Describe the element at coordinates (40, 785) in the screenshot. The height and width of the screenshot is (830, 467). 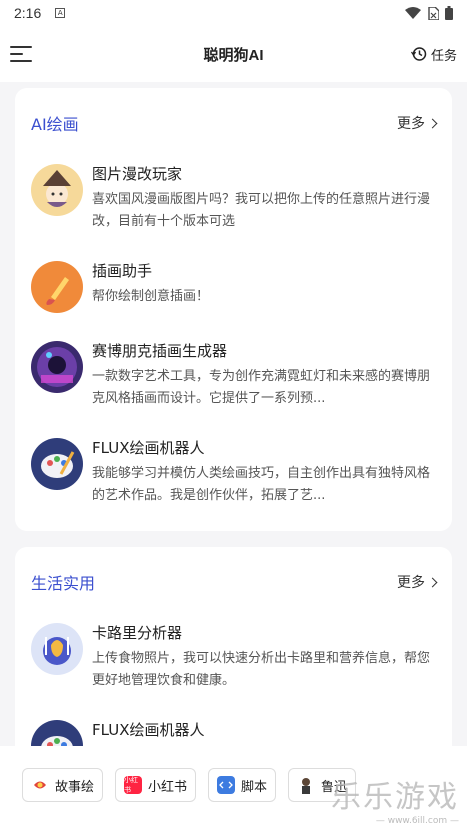
I see `story-icon` at that location.